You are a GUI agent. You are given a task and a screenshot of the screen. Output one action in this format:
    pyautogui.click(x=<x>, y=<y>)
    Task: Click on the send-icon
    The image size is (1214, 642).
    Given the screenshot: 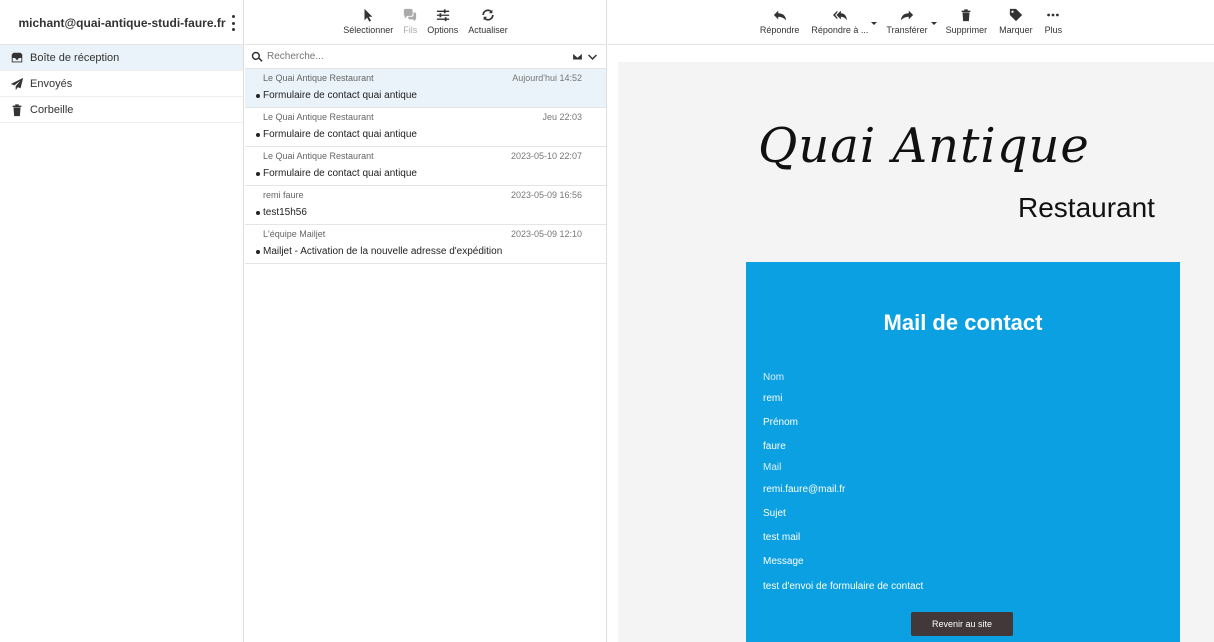 What is the action you would take?
    pyautogui.click(x=17, y=83)
    